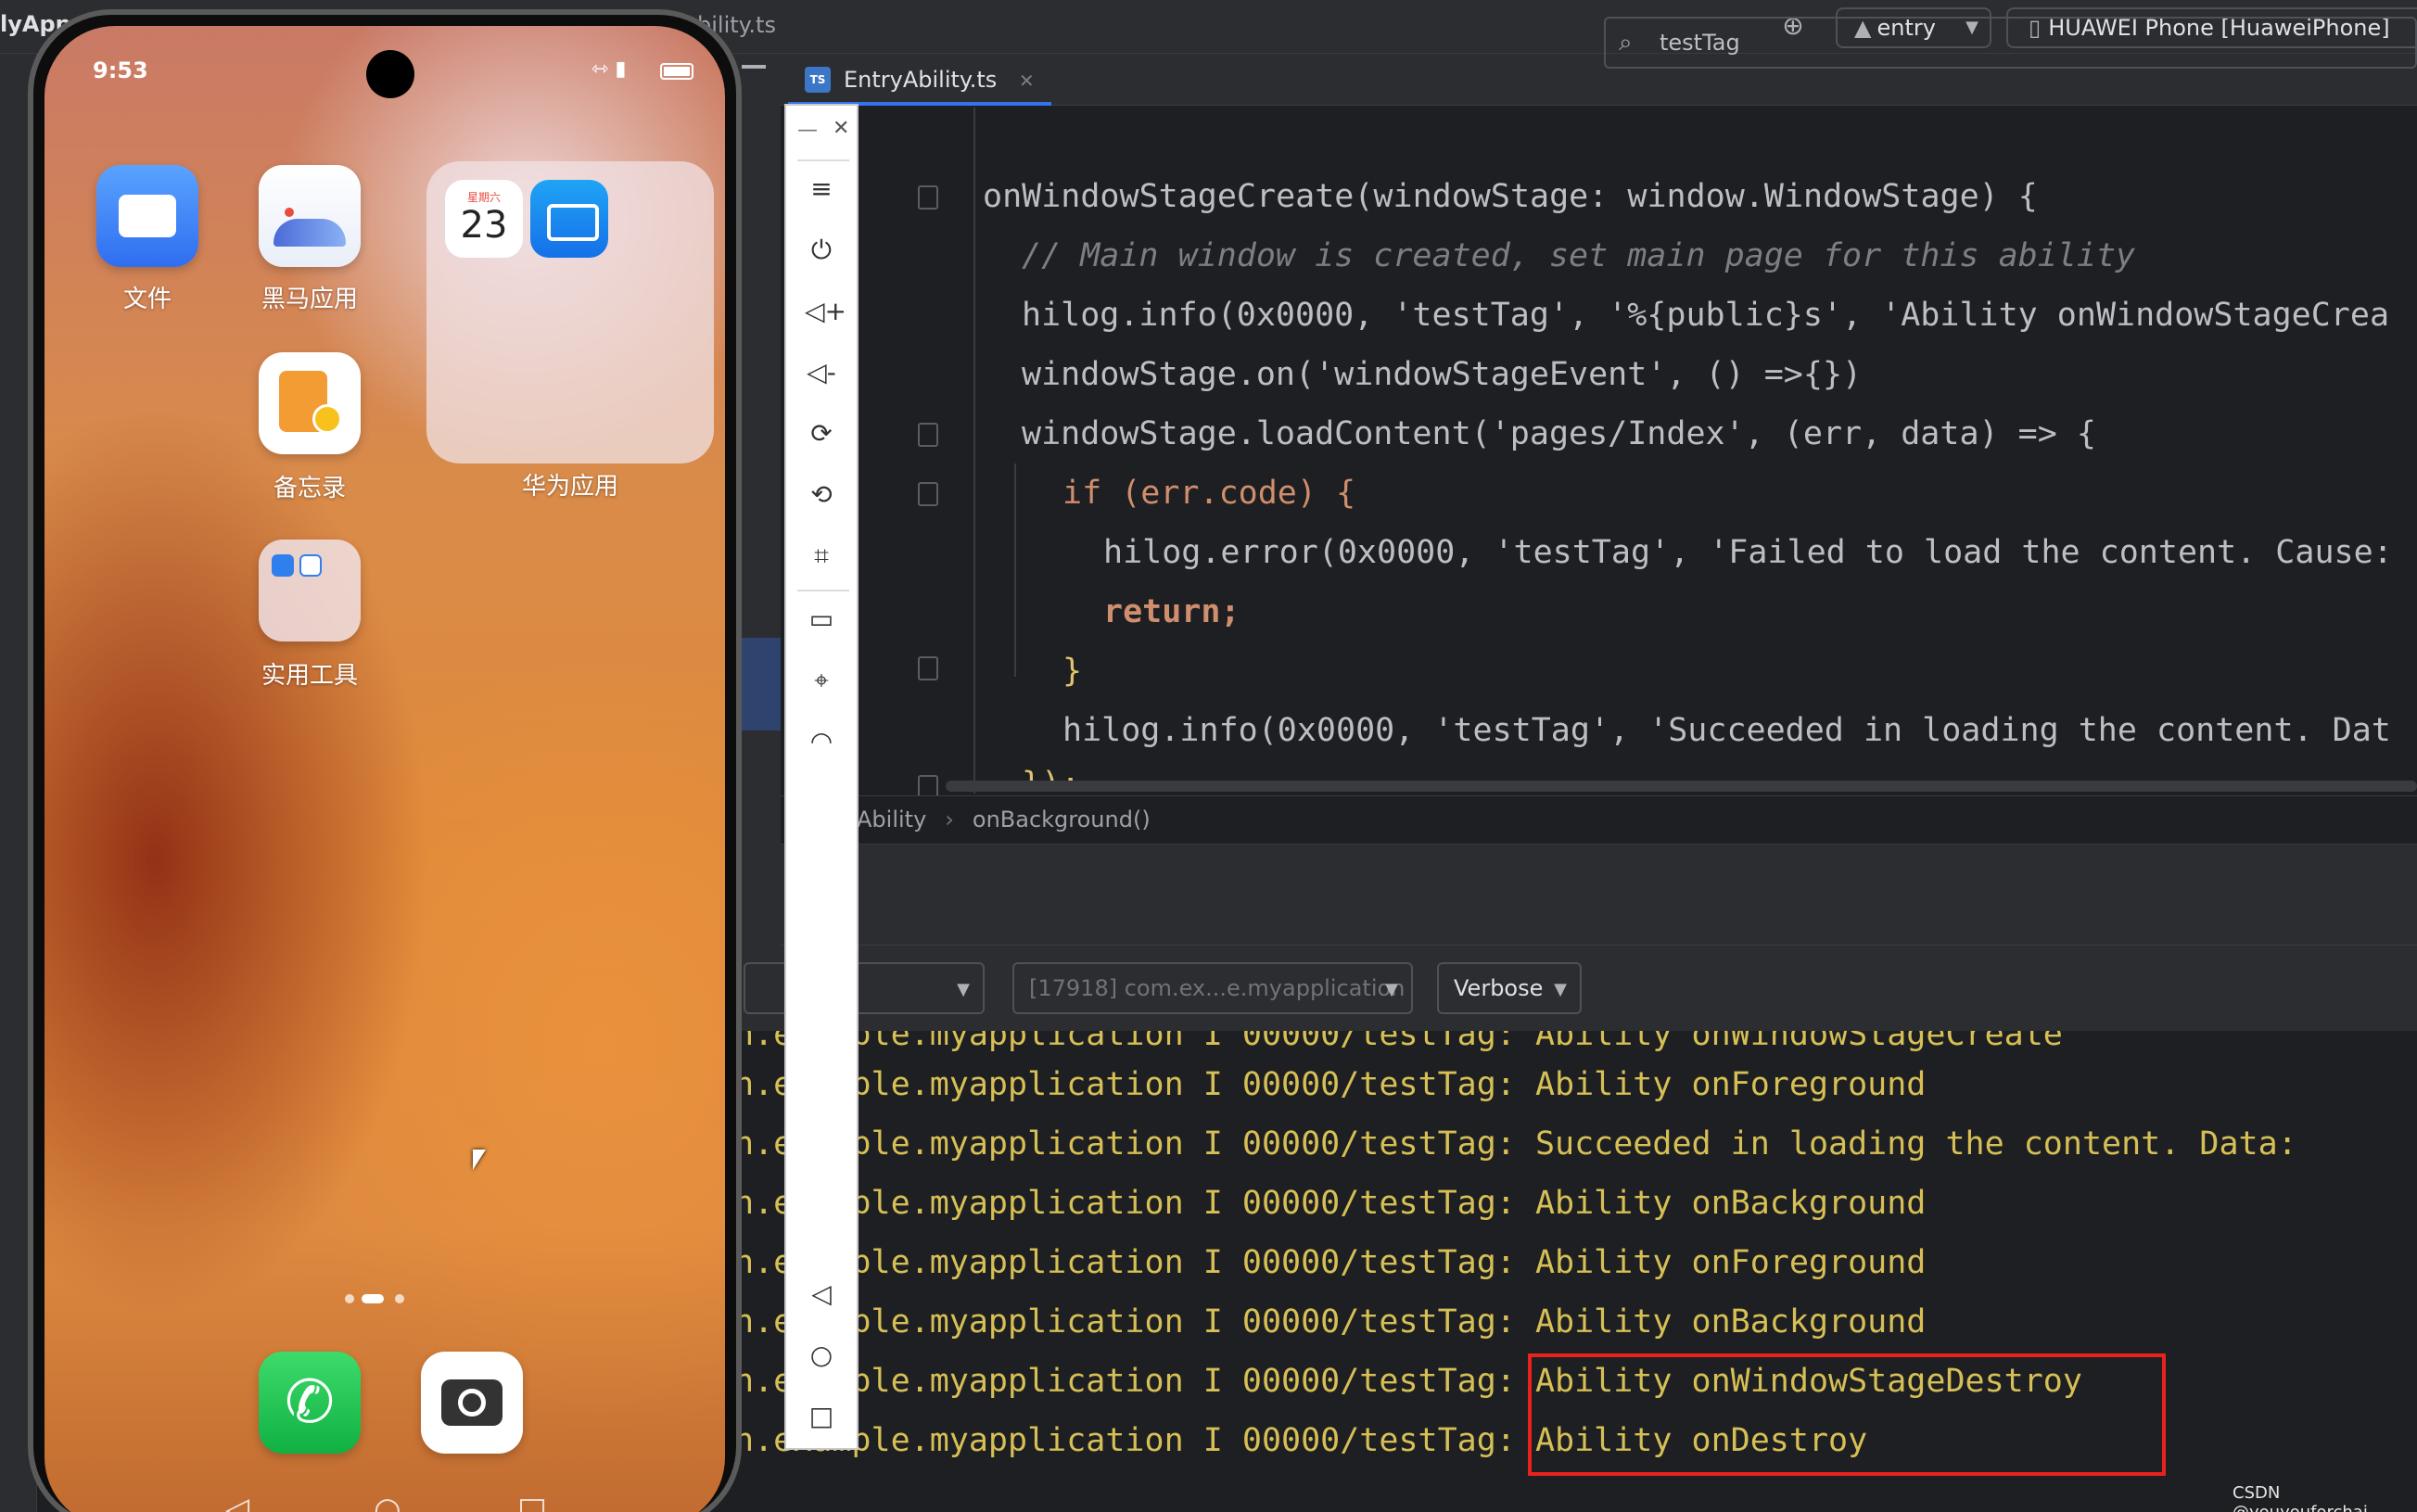  Describe the element at coordinates (821, 189) in the screenshot. I see `menu-icon: ≡` at that location.